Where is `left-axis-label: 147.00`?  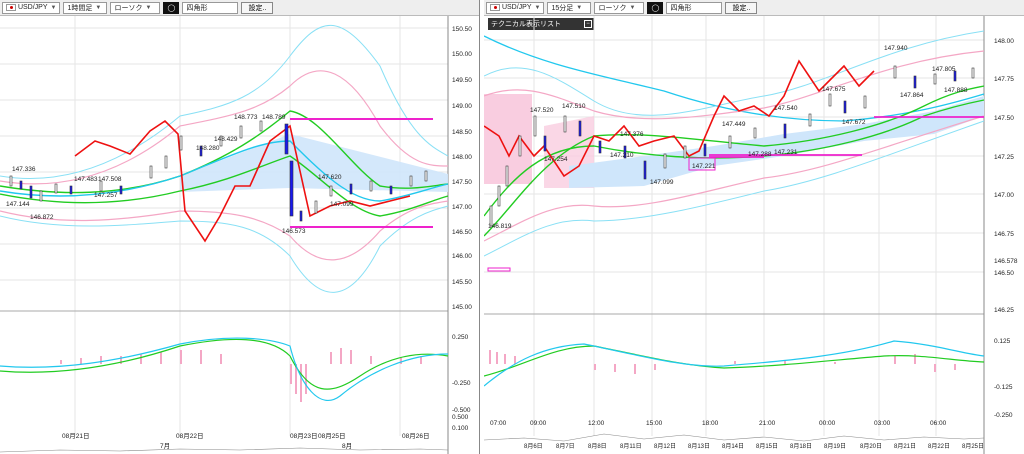 left-axis-label: 147.00 is located at coordinates (462, 207).